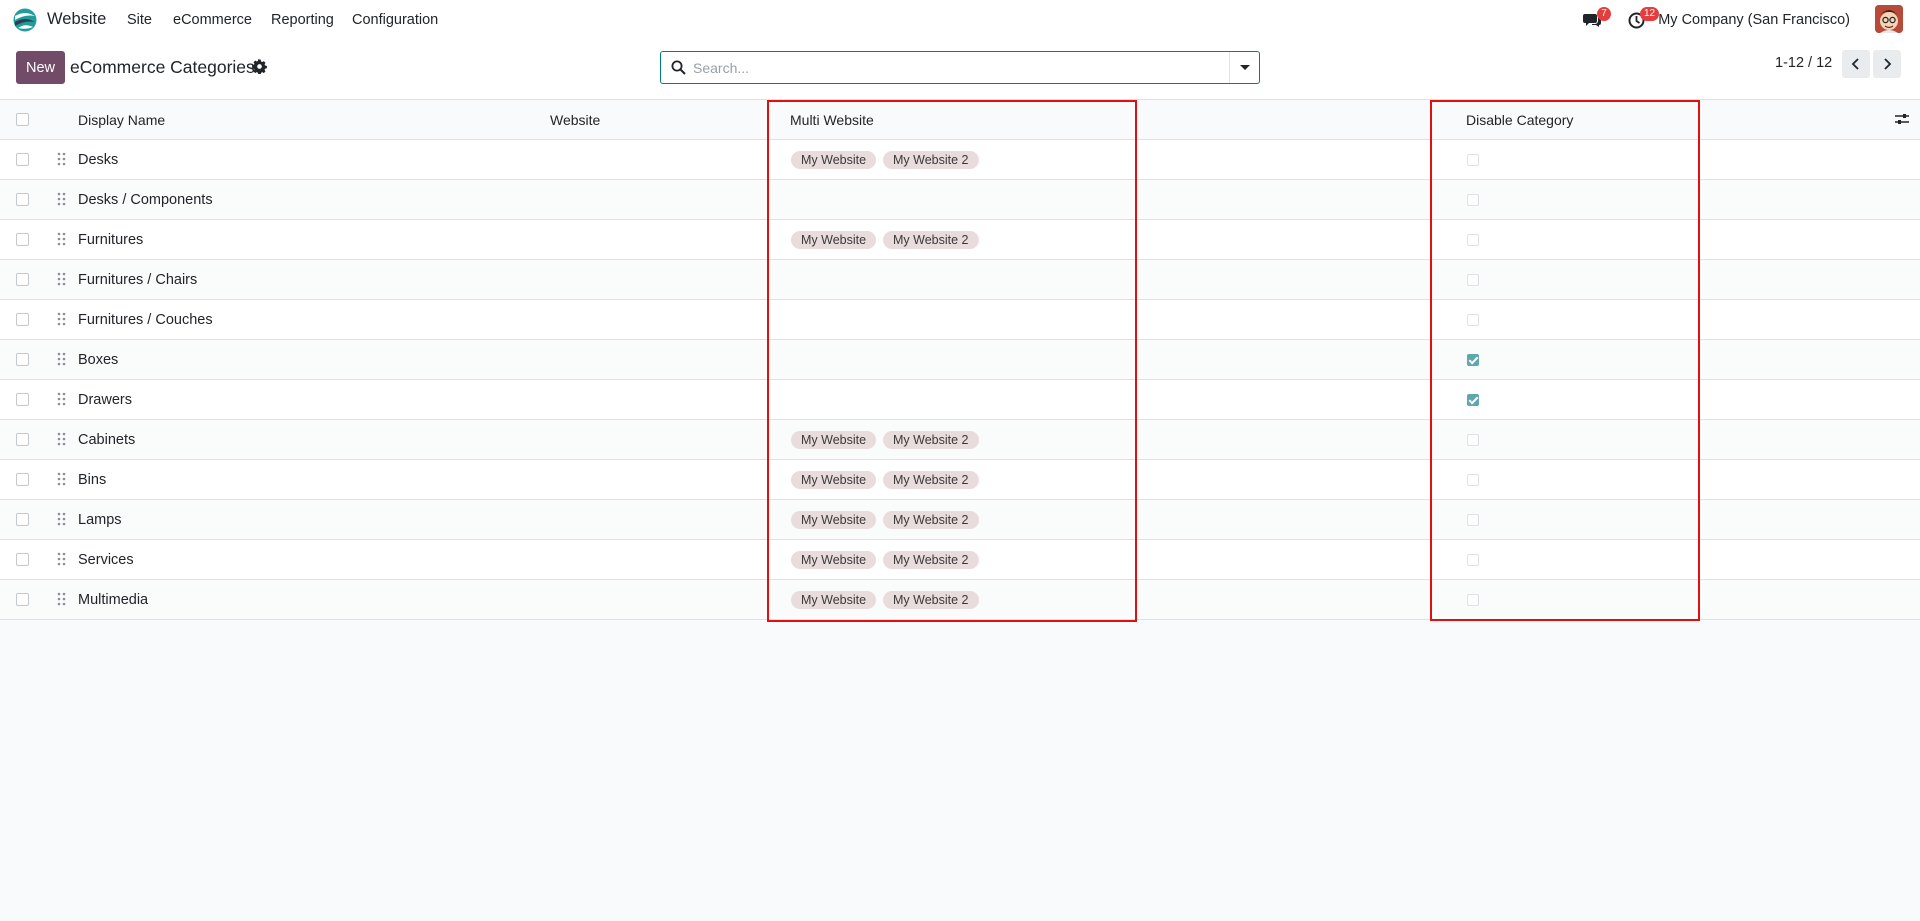 The width and height of the screenshot is (1920, 921). Describe the element at coordinates (106, 440) in the screenshot. I see `display-name-cell: Cabinets` at that location.